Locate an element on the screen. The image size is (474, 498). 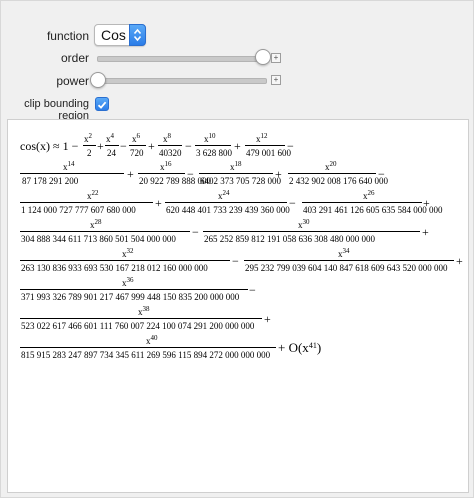
term-16-num: x16 is located at coordinates (166, 166).